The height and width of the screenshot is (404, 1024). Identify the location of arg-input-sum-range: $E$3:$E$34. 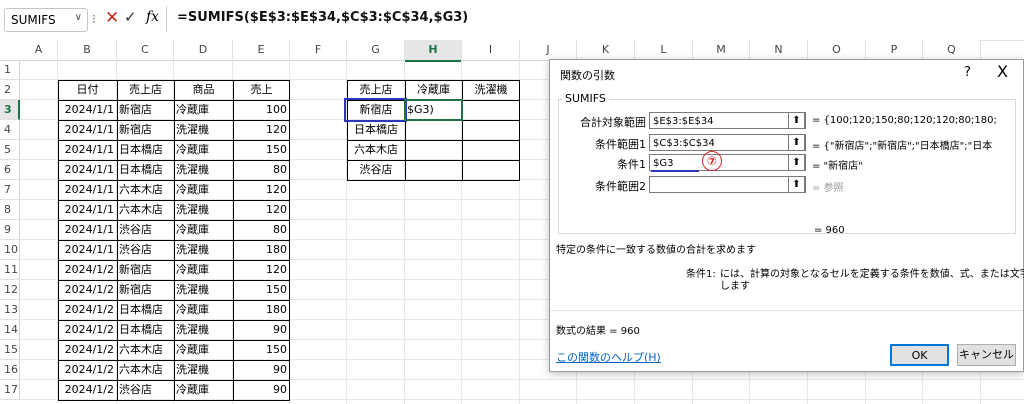
(727, 120).